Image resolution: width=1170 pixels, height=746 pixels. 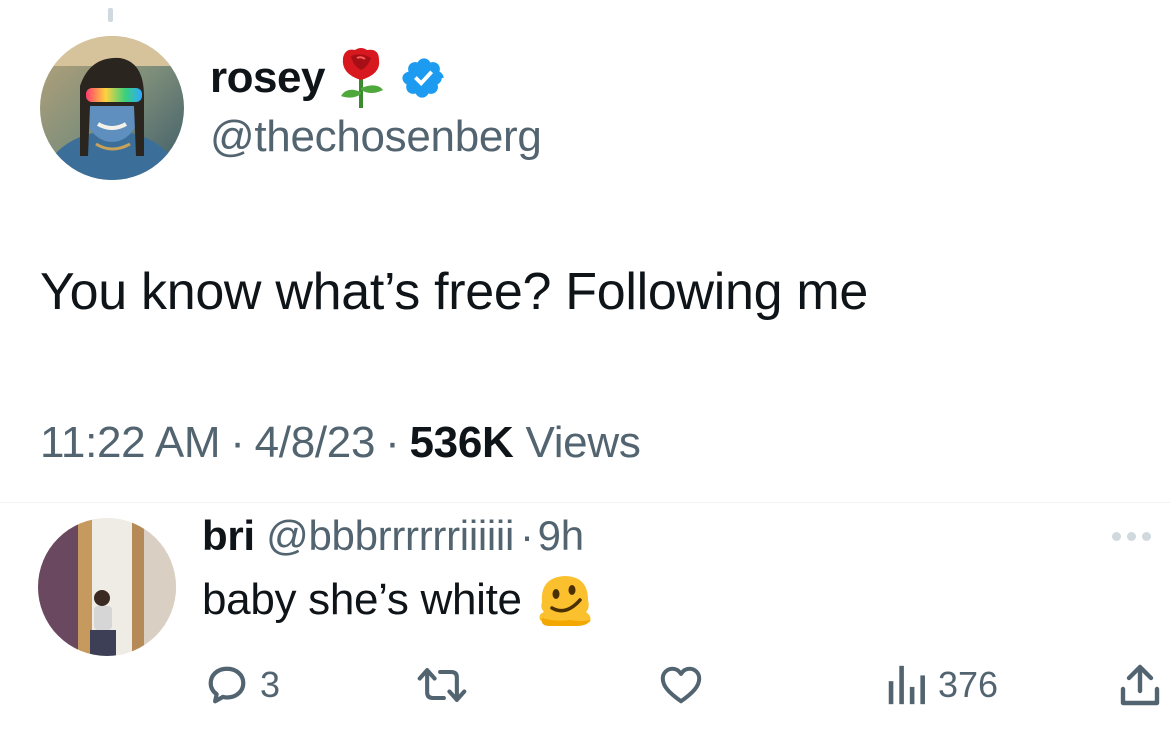 What do you see at coordinates (968, 684) in the screenshot?
I see `views-count-reply: 376` at bounding box center [968, 684].